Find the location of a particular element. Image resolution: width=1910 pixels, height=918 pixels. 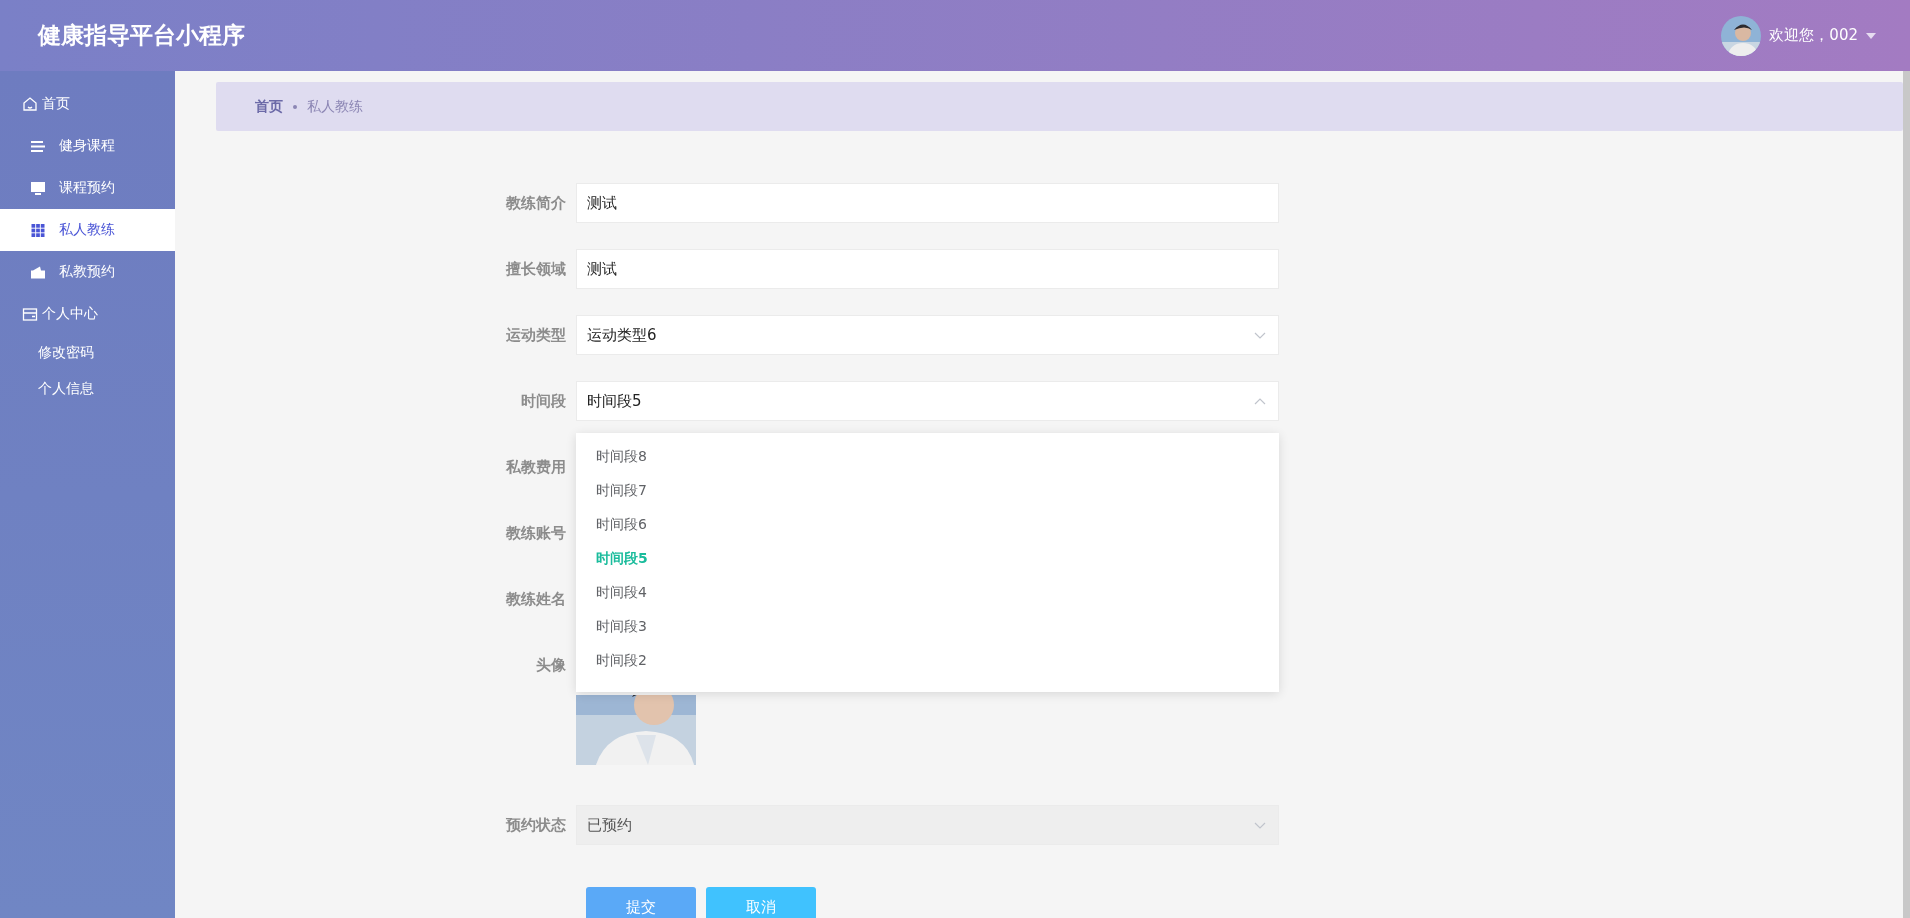

grid-icon is located at coordinates (38, 230).